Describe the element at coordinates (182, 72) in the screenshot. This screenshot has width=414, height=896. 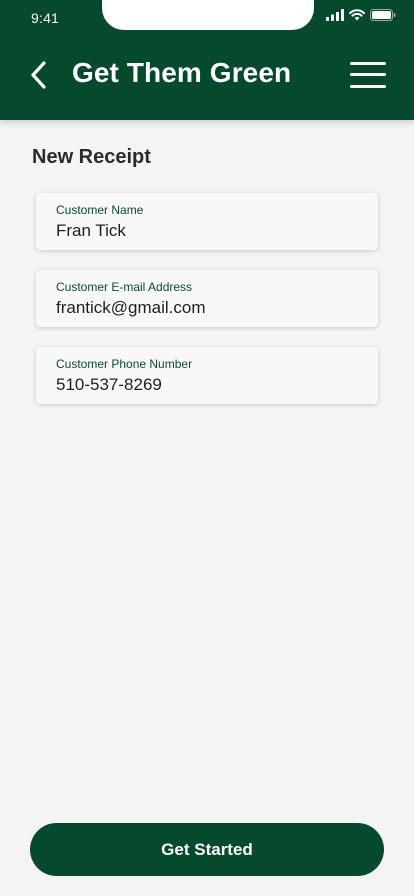
I see `app-title: Get Them Green` at that location.